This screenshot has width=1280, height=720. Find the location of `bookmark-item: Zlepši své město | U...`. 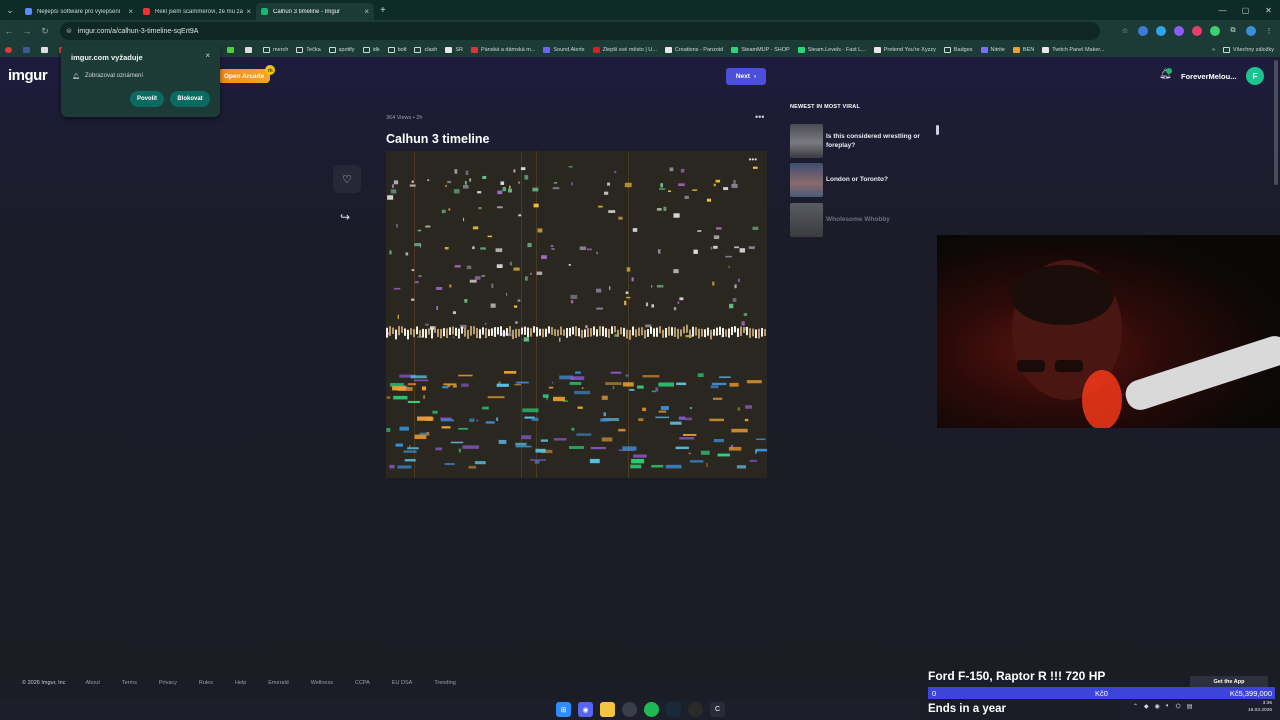

bookmark-item: Zlepši své město | U... is located at coordinates (624, 49).